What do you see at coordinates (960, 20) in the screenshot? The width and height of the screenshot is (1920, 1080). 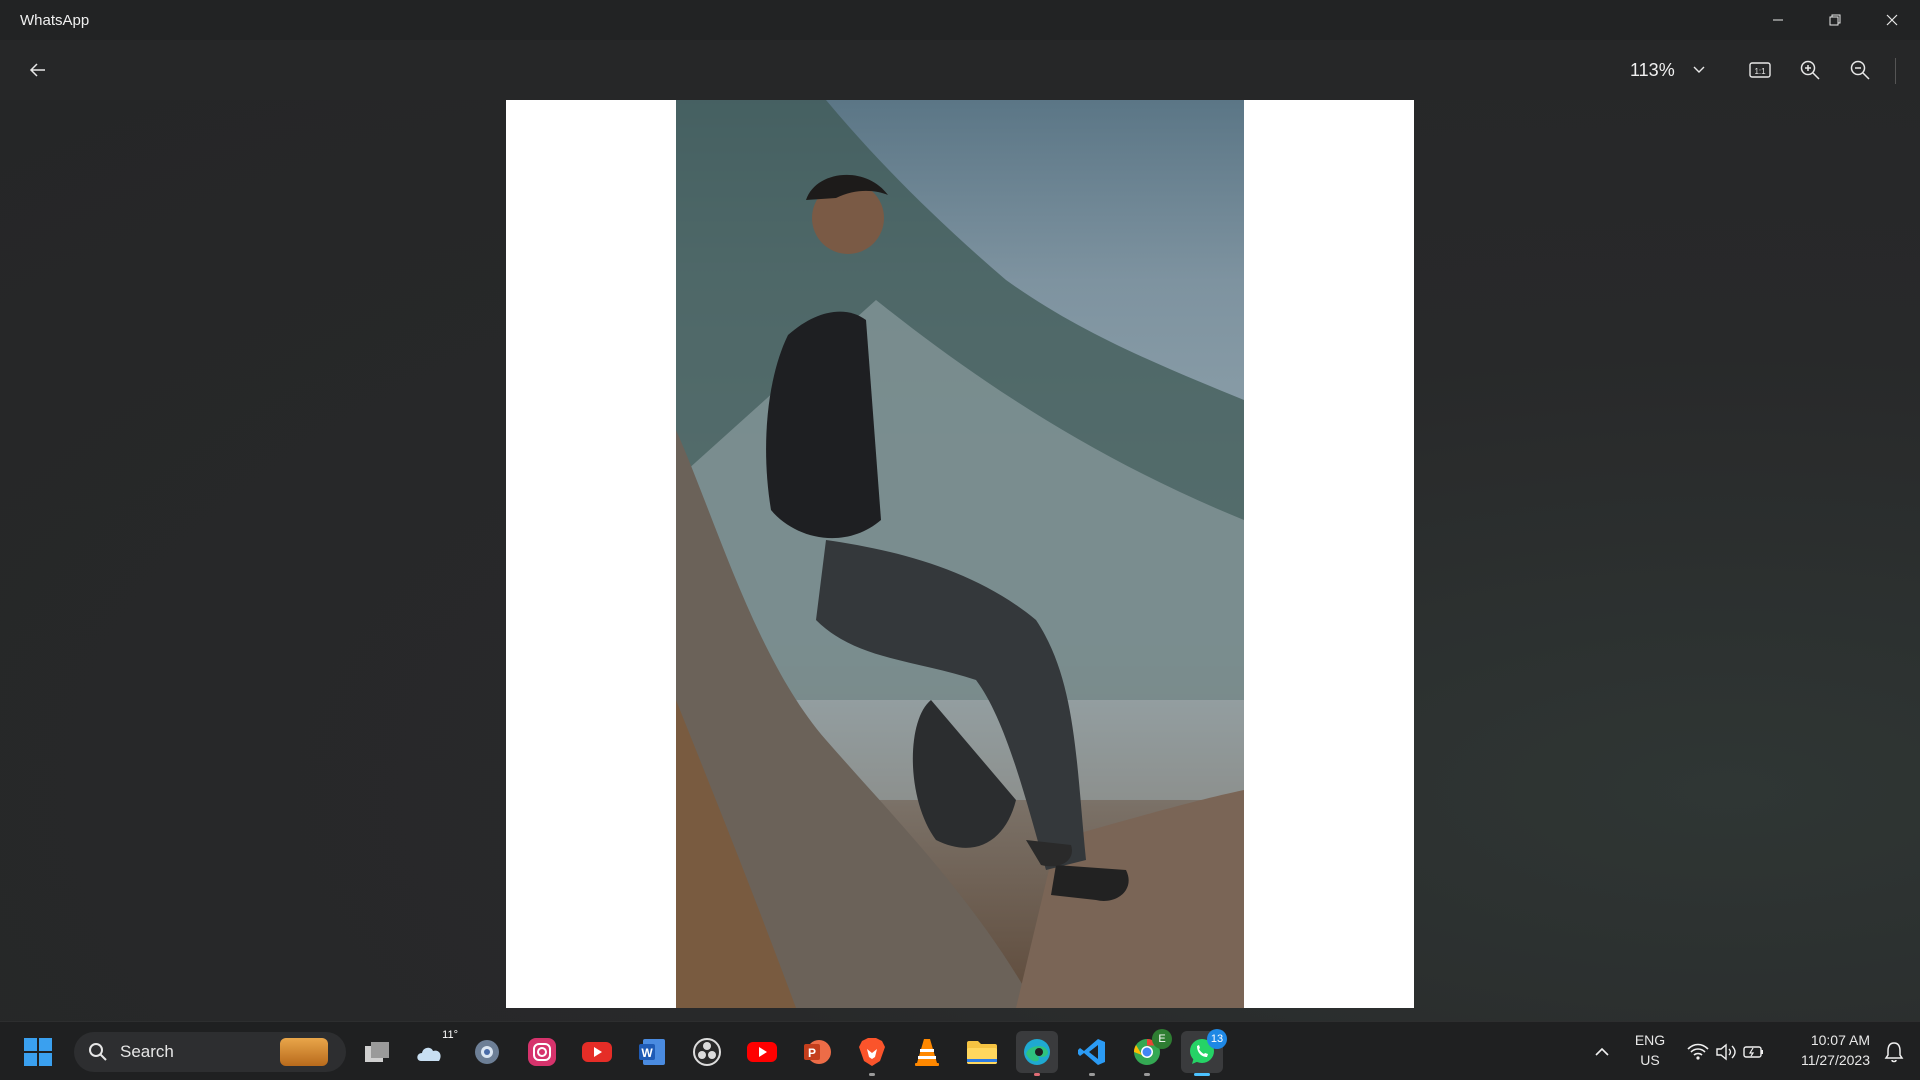 I see `title-bar: WhatsApp` at bounding box center [960, 20].